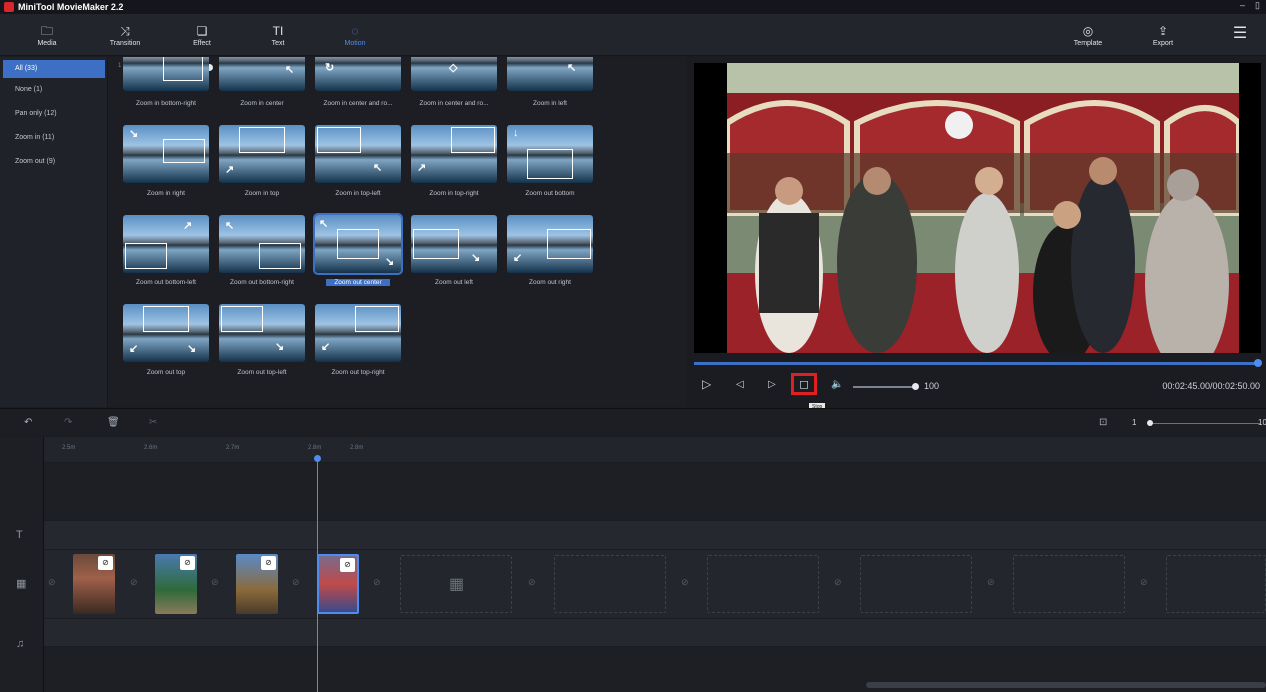 Image resolution: width=1266 pixels, height=692 pixels. I want to click on template-button: ◎ Template, so click(1088, 35).